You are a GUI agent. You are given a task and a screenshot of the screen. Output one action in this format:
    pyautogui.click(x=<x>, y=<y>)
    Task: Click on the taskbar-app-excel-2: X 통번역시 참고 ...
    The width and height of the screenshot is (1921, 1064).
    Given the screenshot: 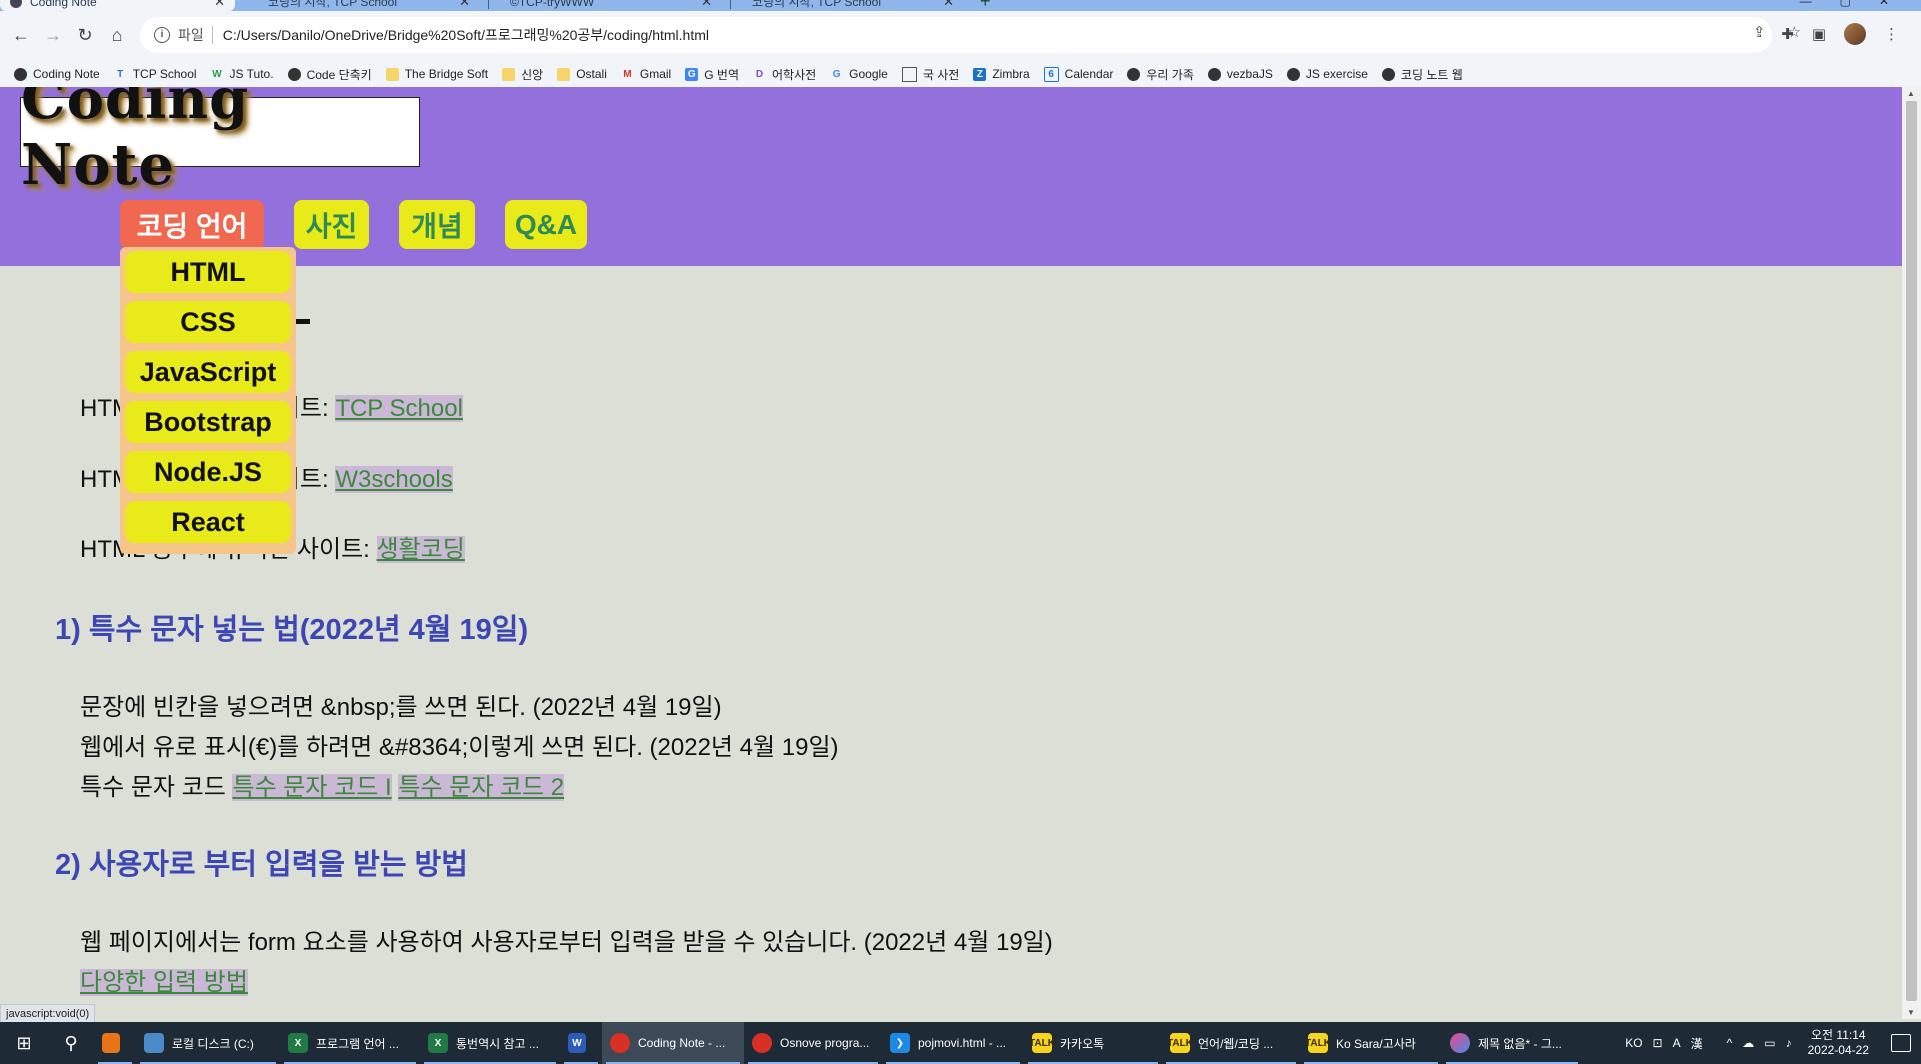 What is the action you would take?
    pyautogui.click(x=490, y=1043)
    